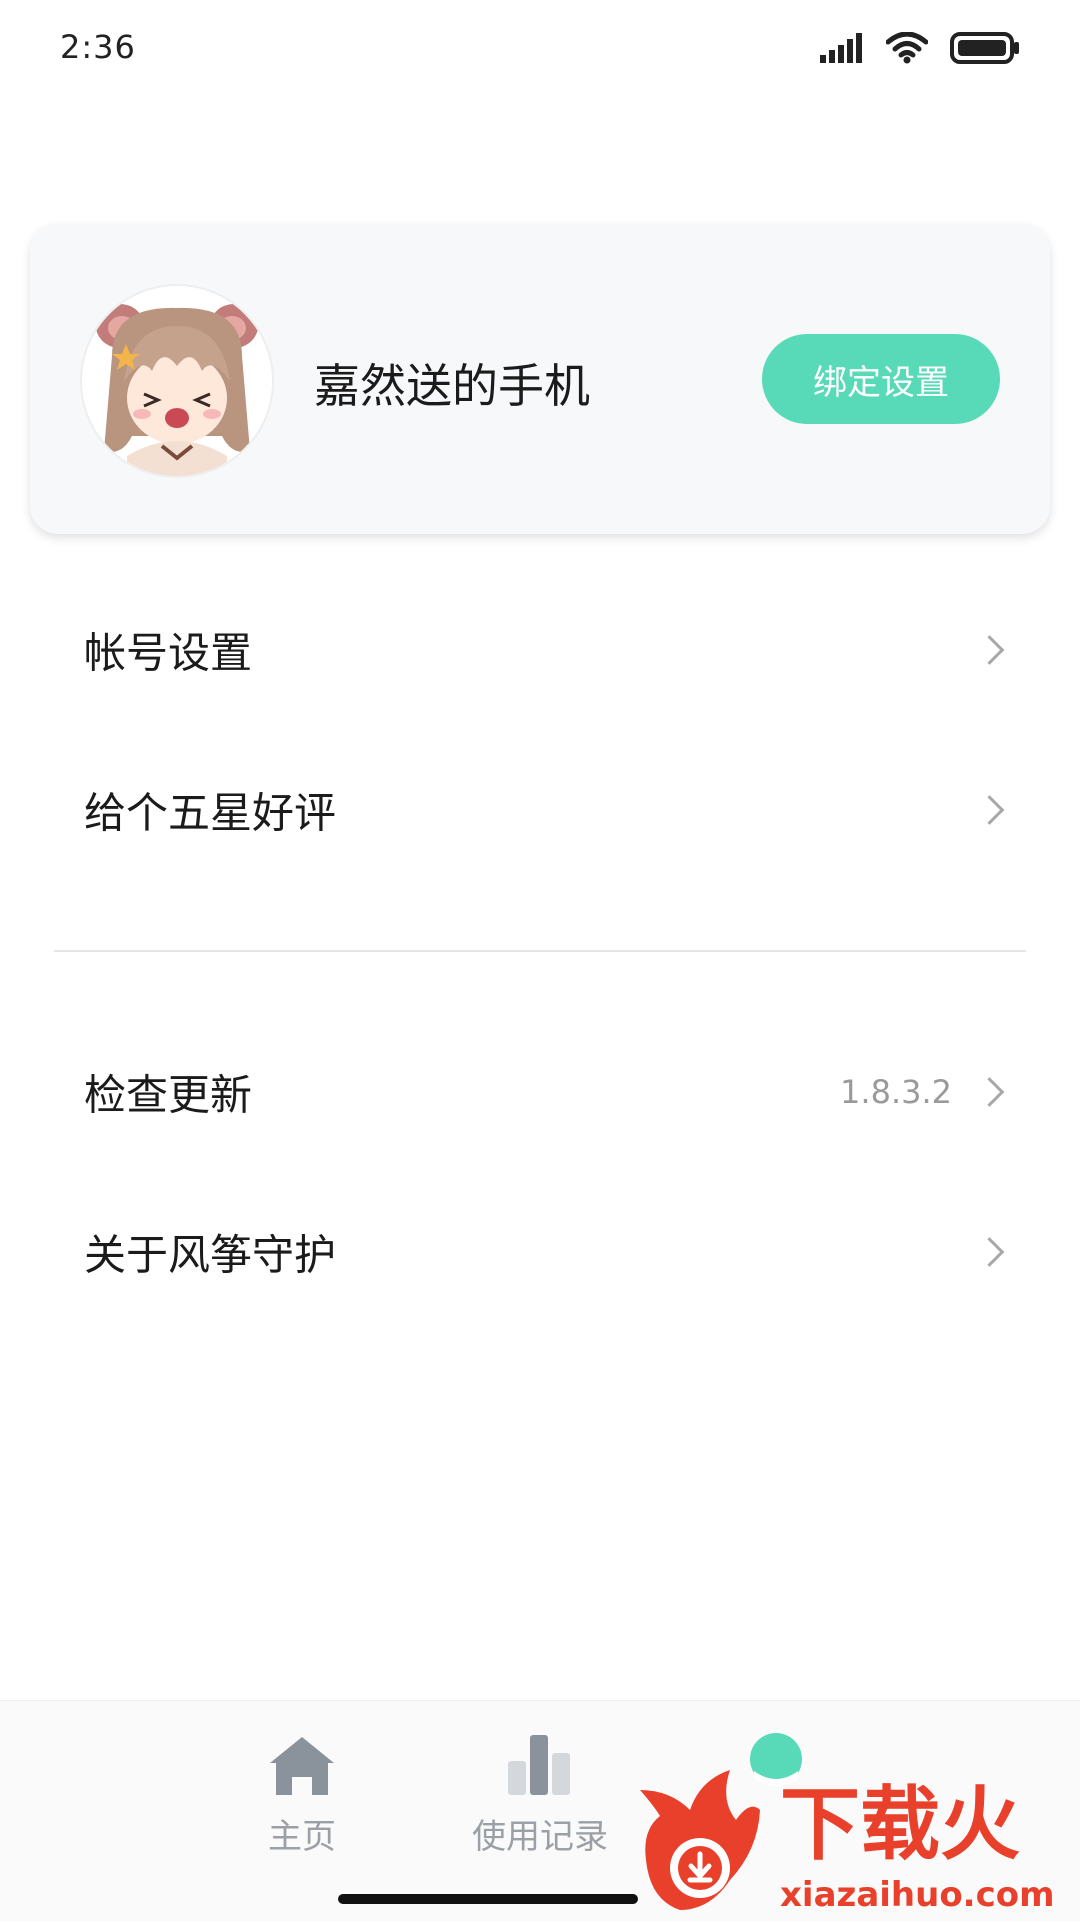 This screenshot has height=1924, width=1080. Describe the element at coordinates (452, 386) in the screenshot. I see `device-name: 嘉然送的手机` at that location.